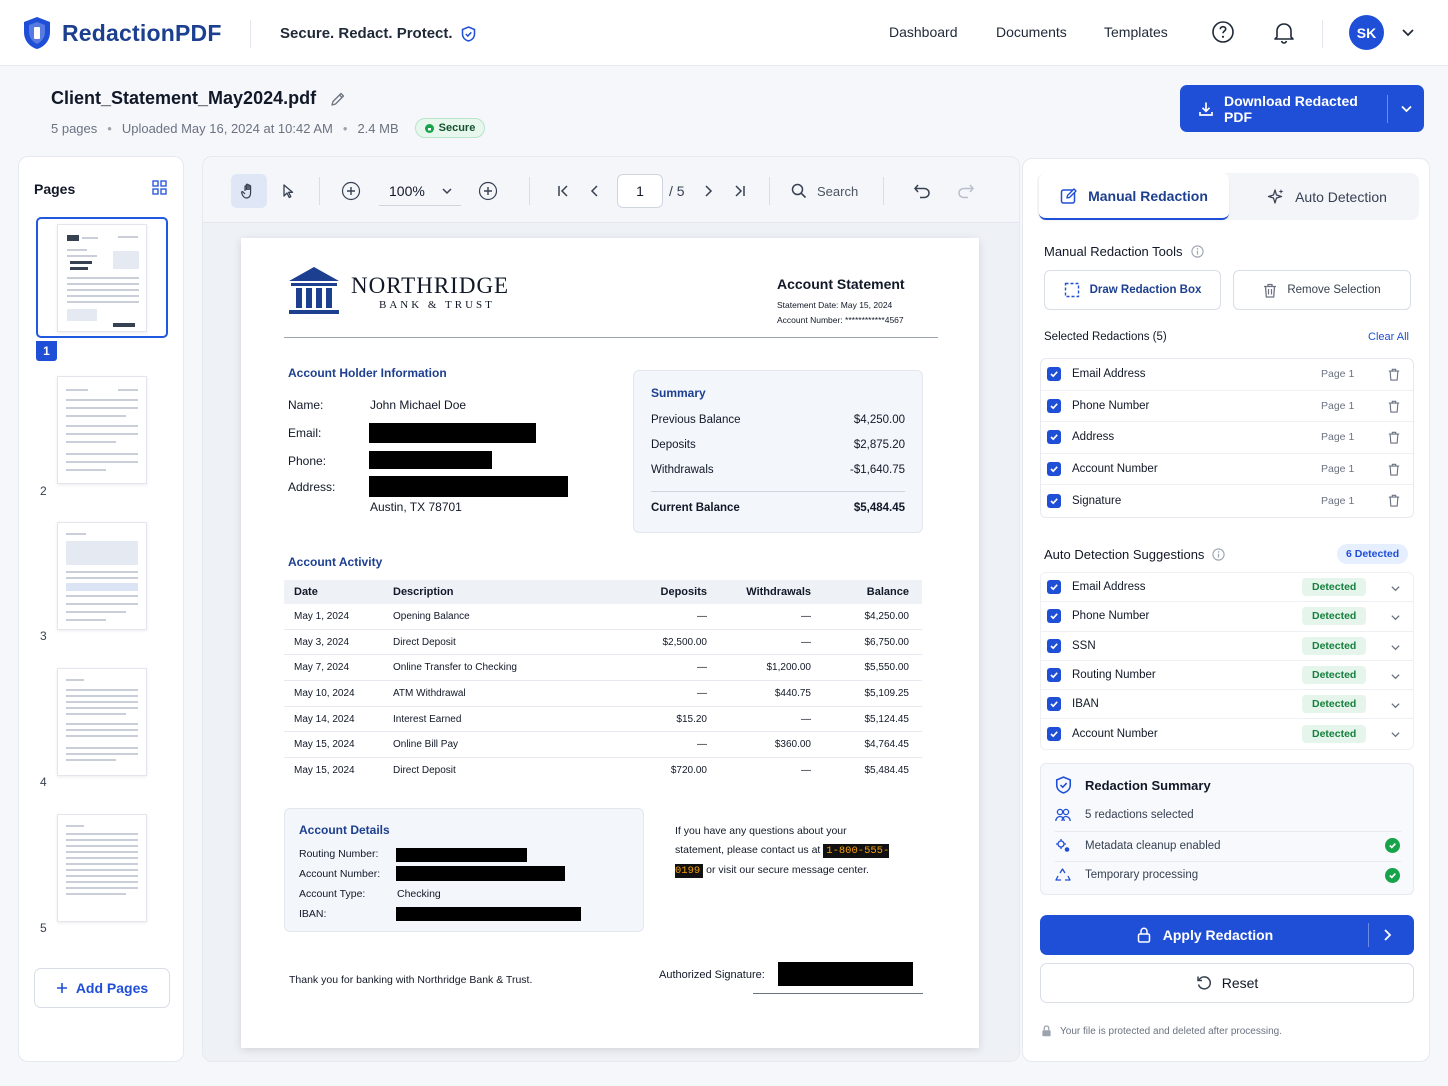 The image size is (1448, 1086). I want to click on help-icon, so click(1223, 32).